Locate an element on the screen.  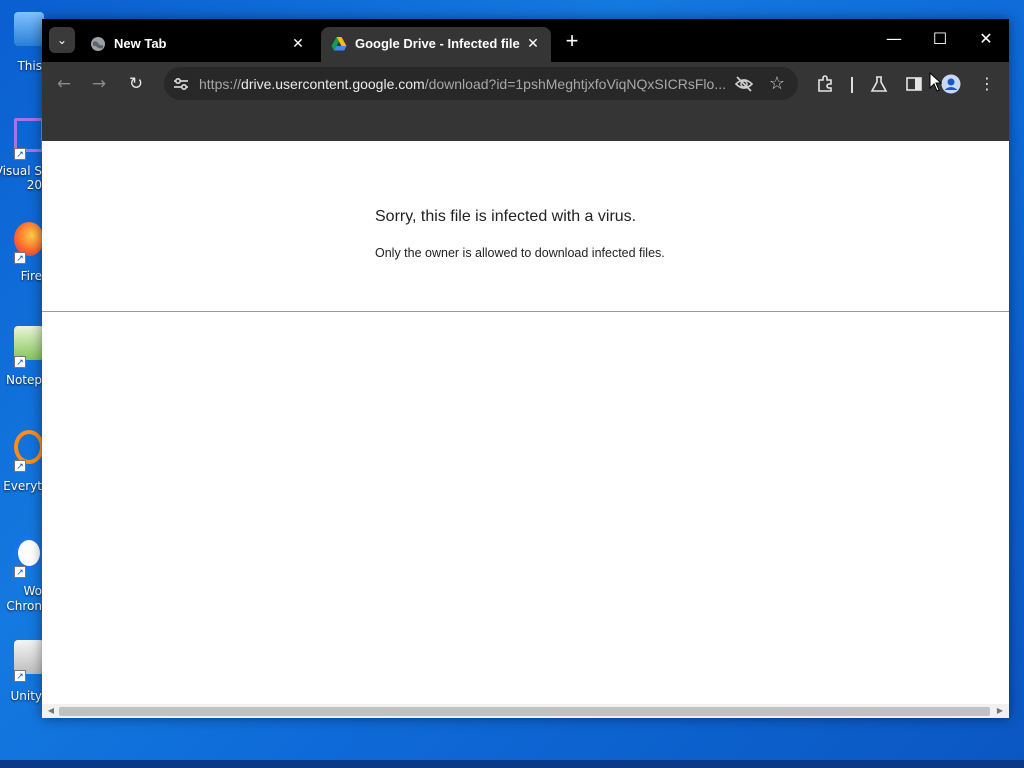
more-vertical-icon: ⋮ is located at coordinates (987, 83).